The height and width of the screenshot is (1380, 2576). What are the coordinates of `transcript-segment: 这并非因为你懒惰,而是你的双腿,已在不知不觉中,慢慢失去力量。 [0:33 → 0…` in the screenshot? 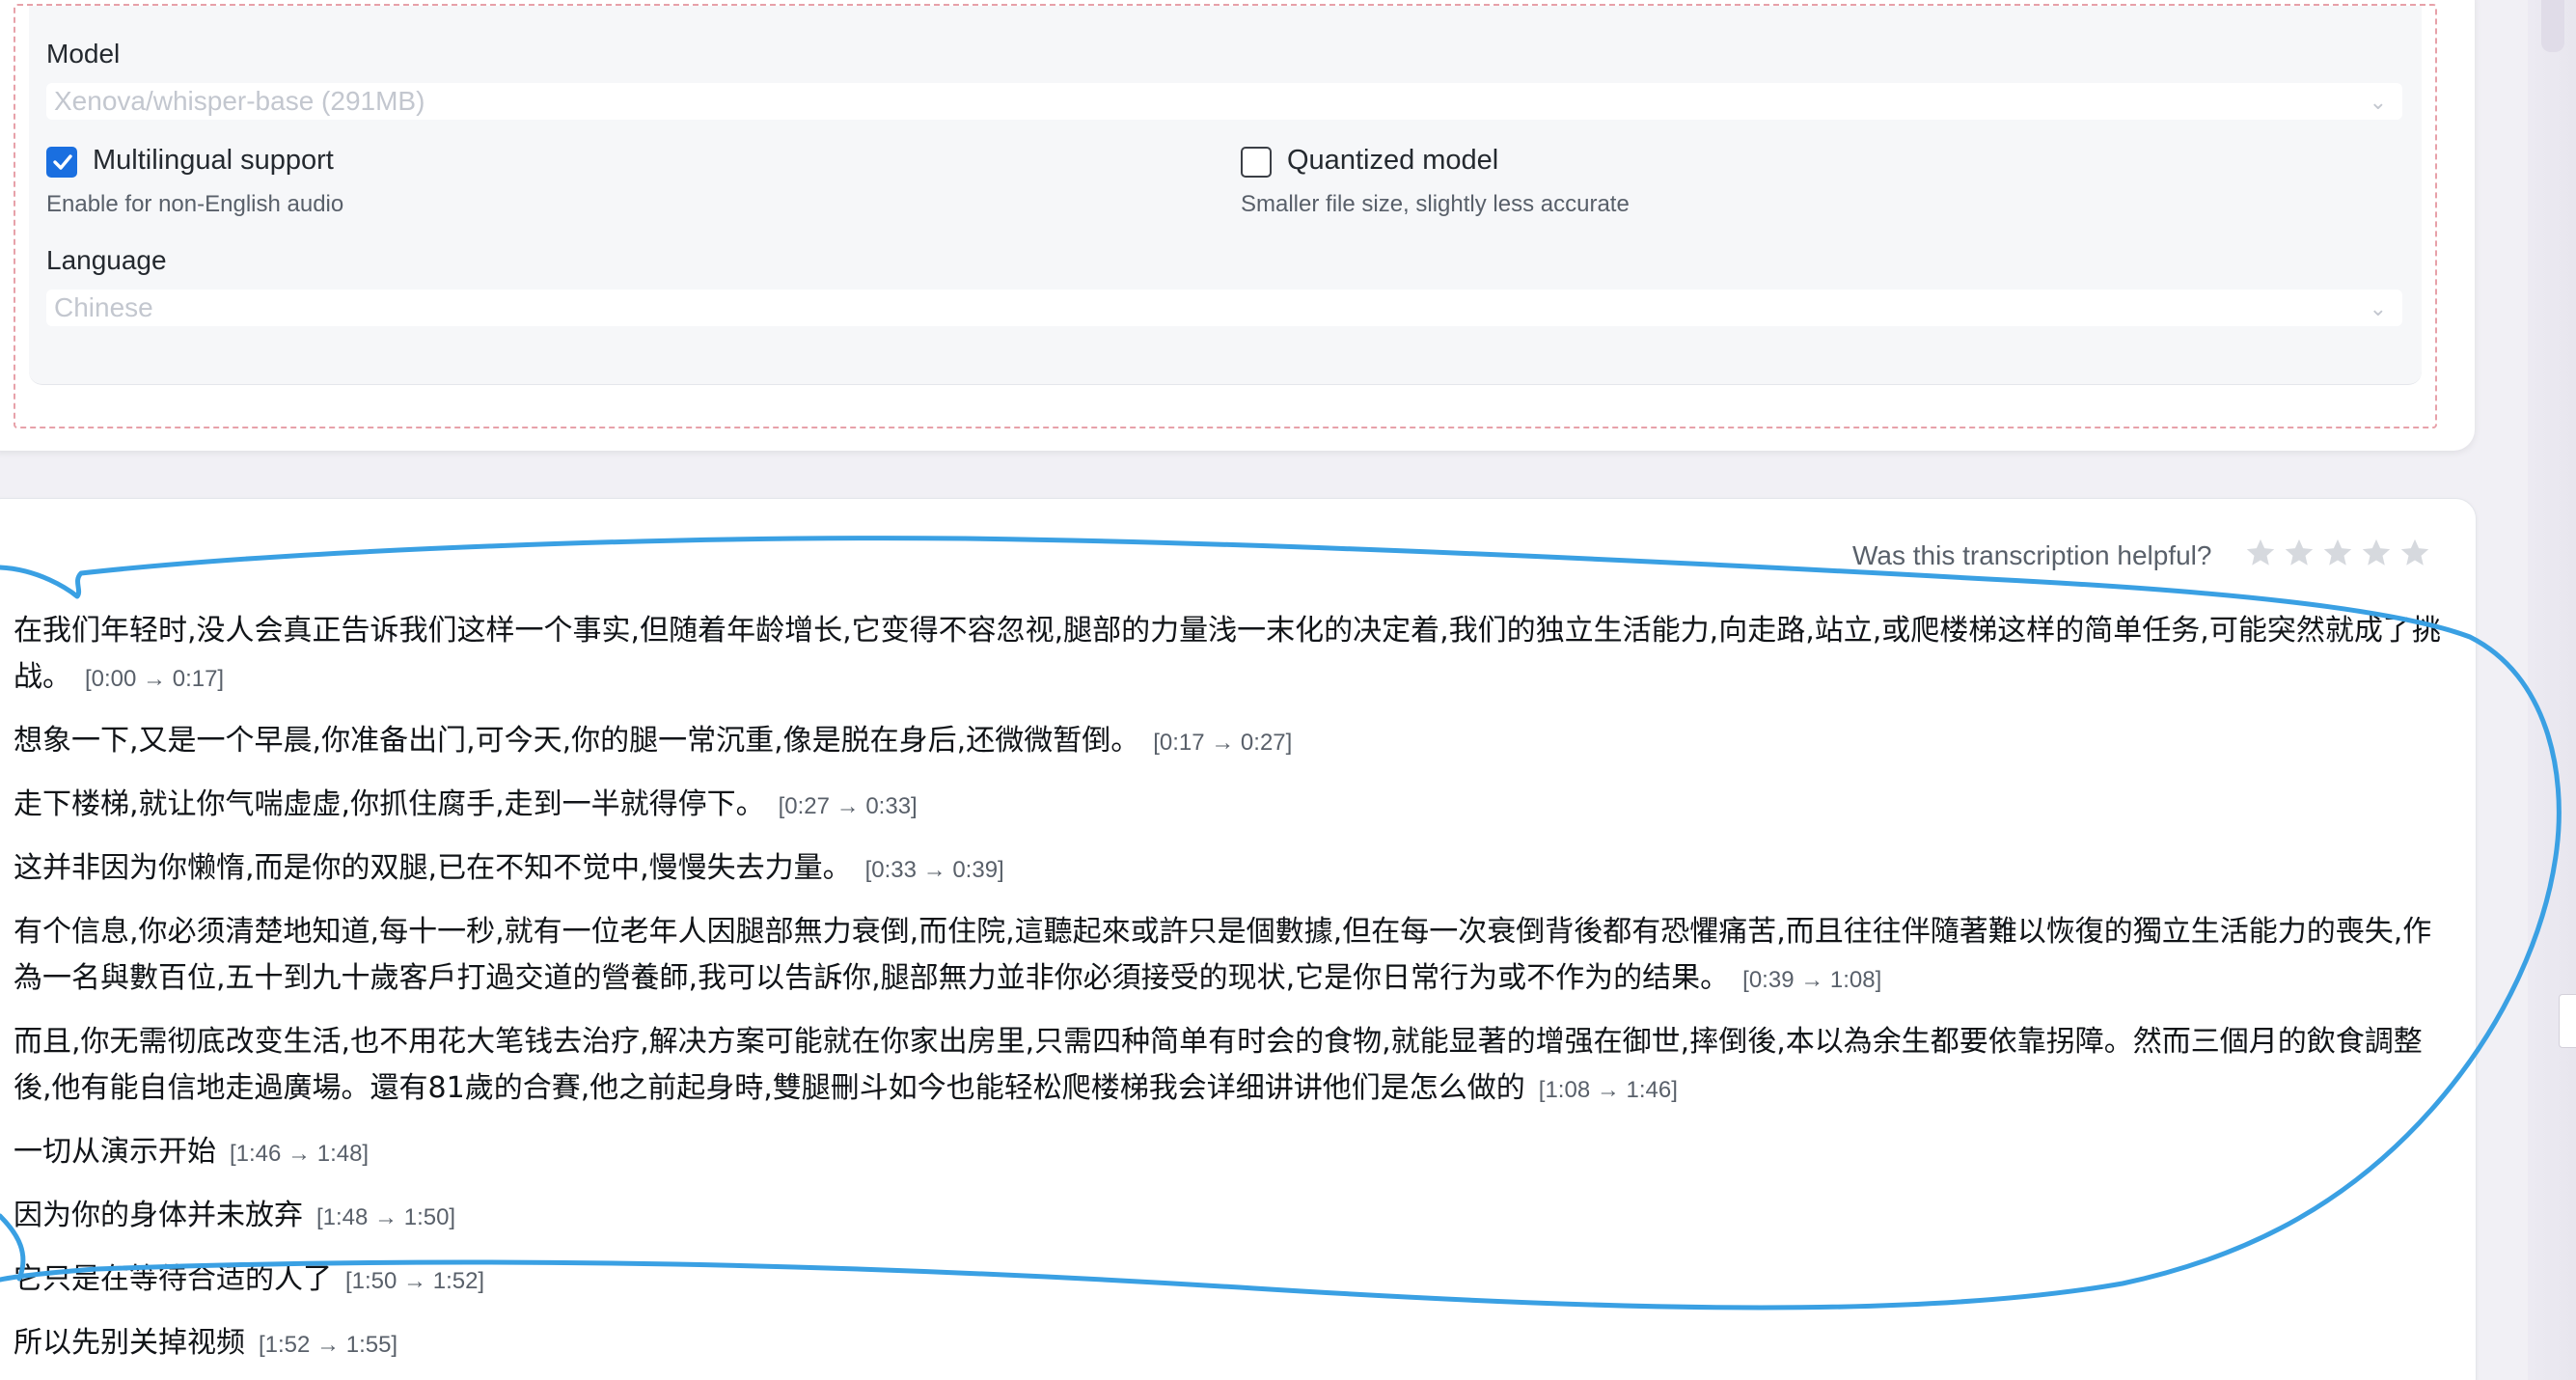 It's located at (1229, 869).